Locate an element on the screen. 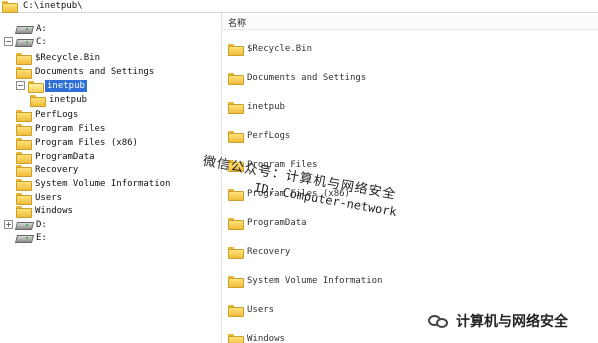  path-text: C:\inetpub\ is located at coordinates (53, 6).